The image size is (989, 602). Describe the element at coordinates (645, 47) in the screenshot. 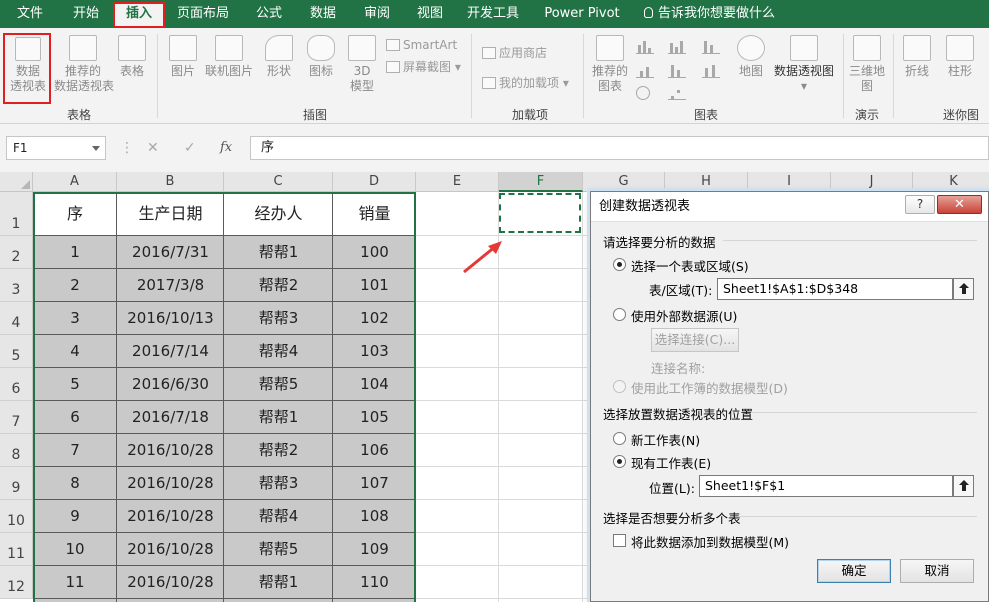

I see `column-chart-icon` at that location.